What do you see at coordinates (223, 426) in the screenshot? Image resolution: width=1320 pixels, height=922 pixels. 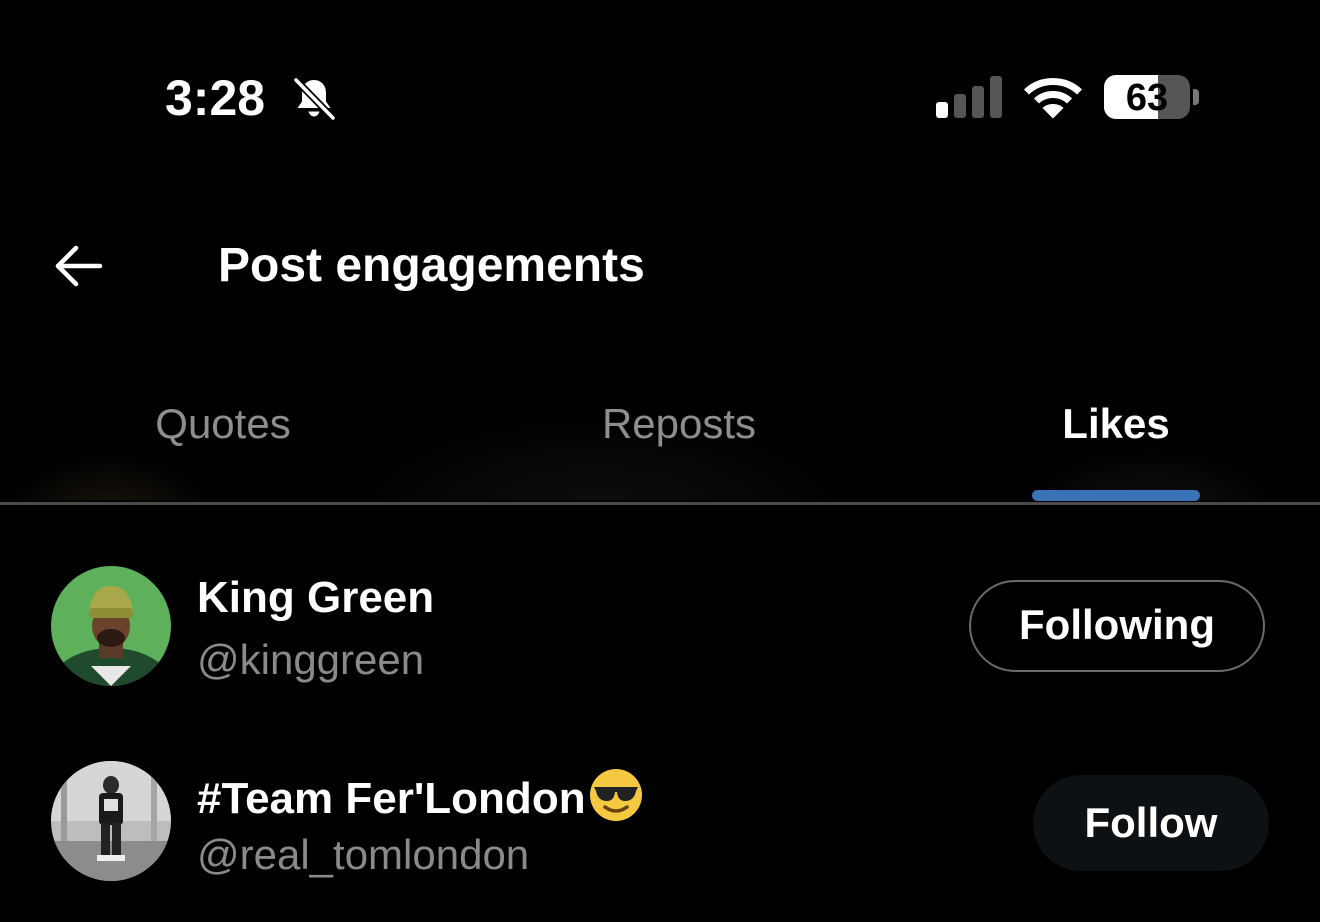 I see `tab-quotes: Quotes` at bounding box center [223, 426].